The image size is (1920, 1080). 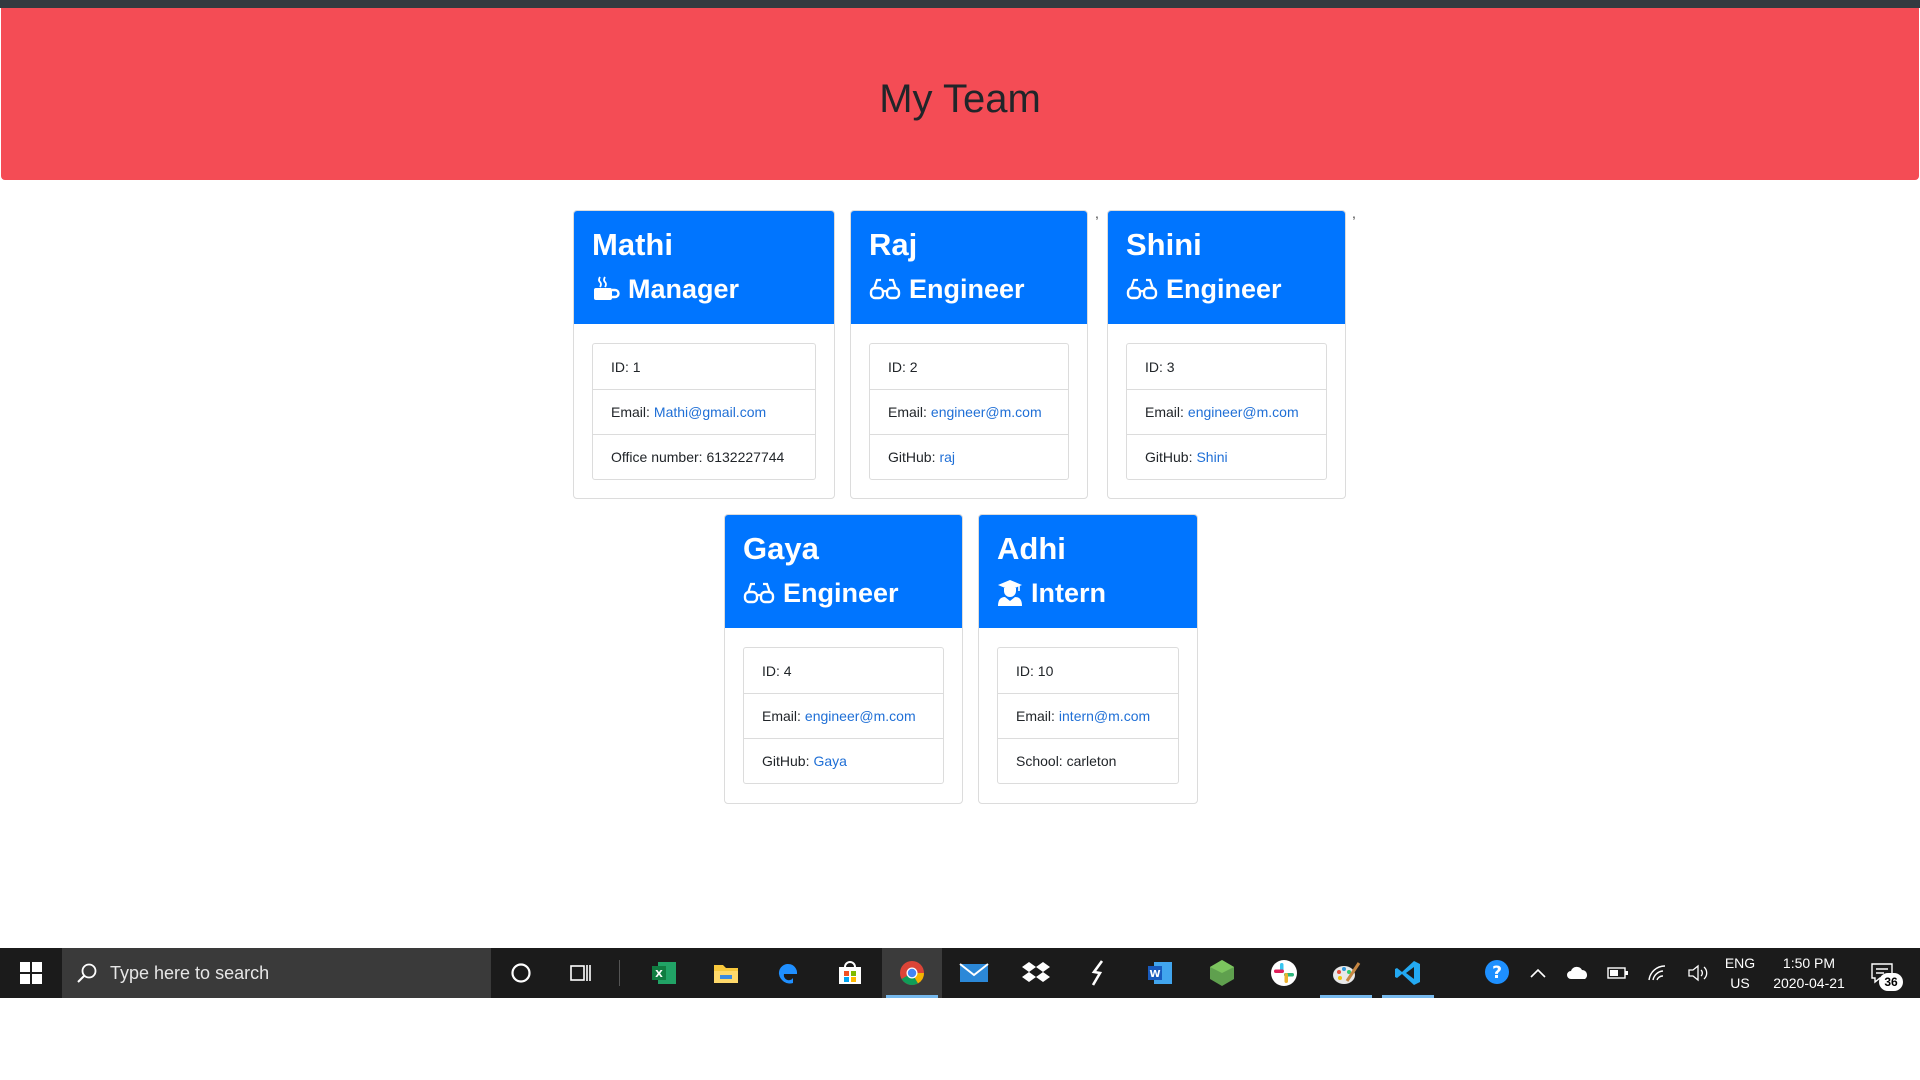 What do you see at coordinates (1088, 593) in the screenshot?
I see `employee-role: Intern` at bounding box center [1088, 593].